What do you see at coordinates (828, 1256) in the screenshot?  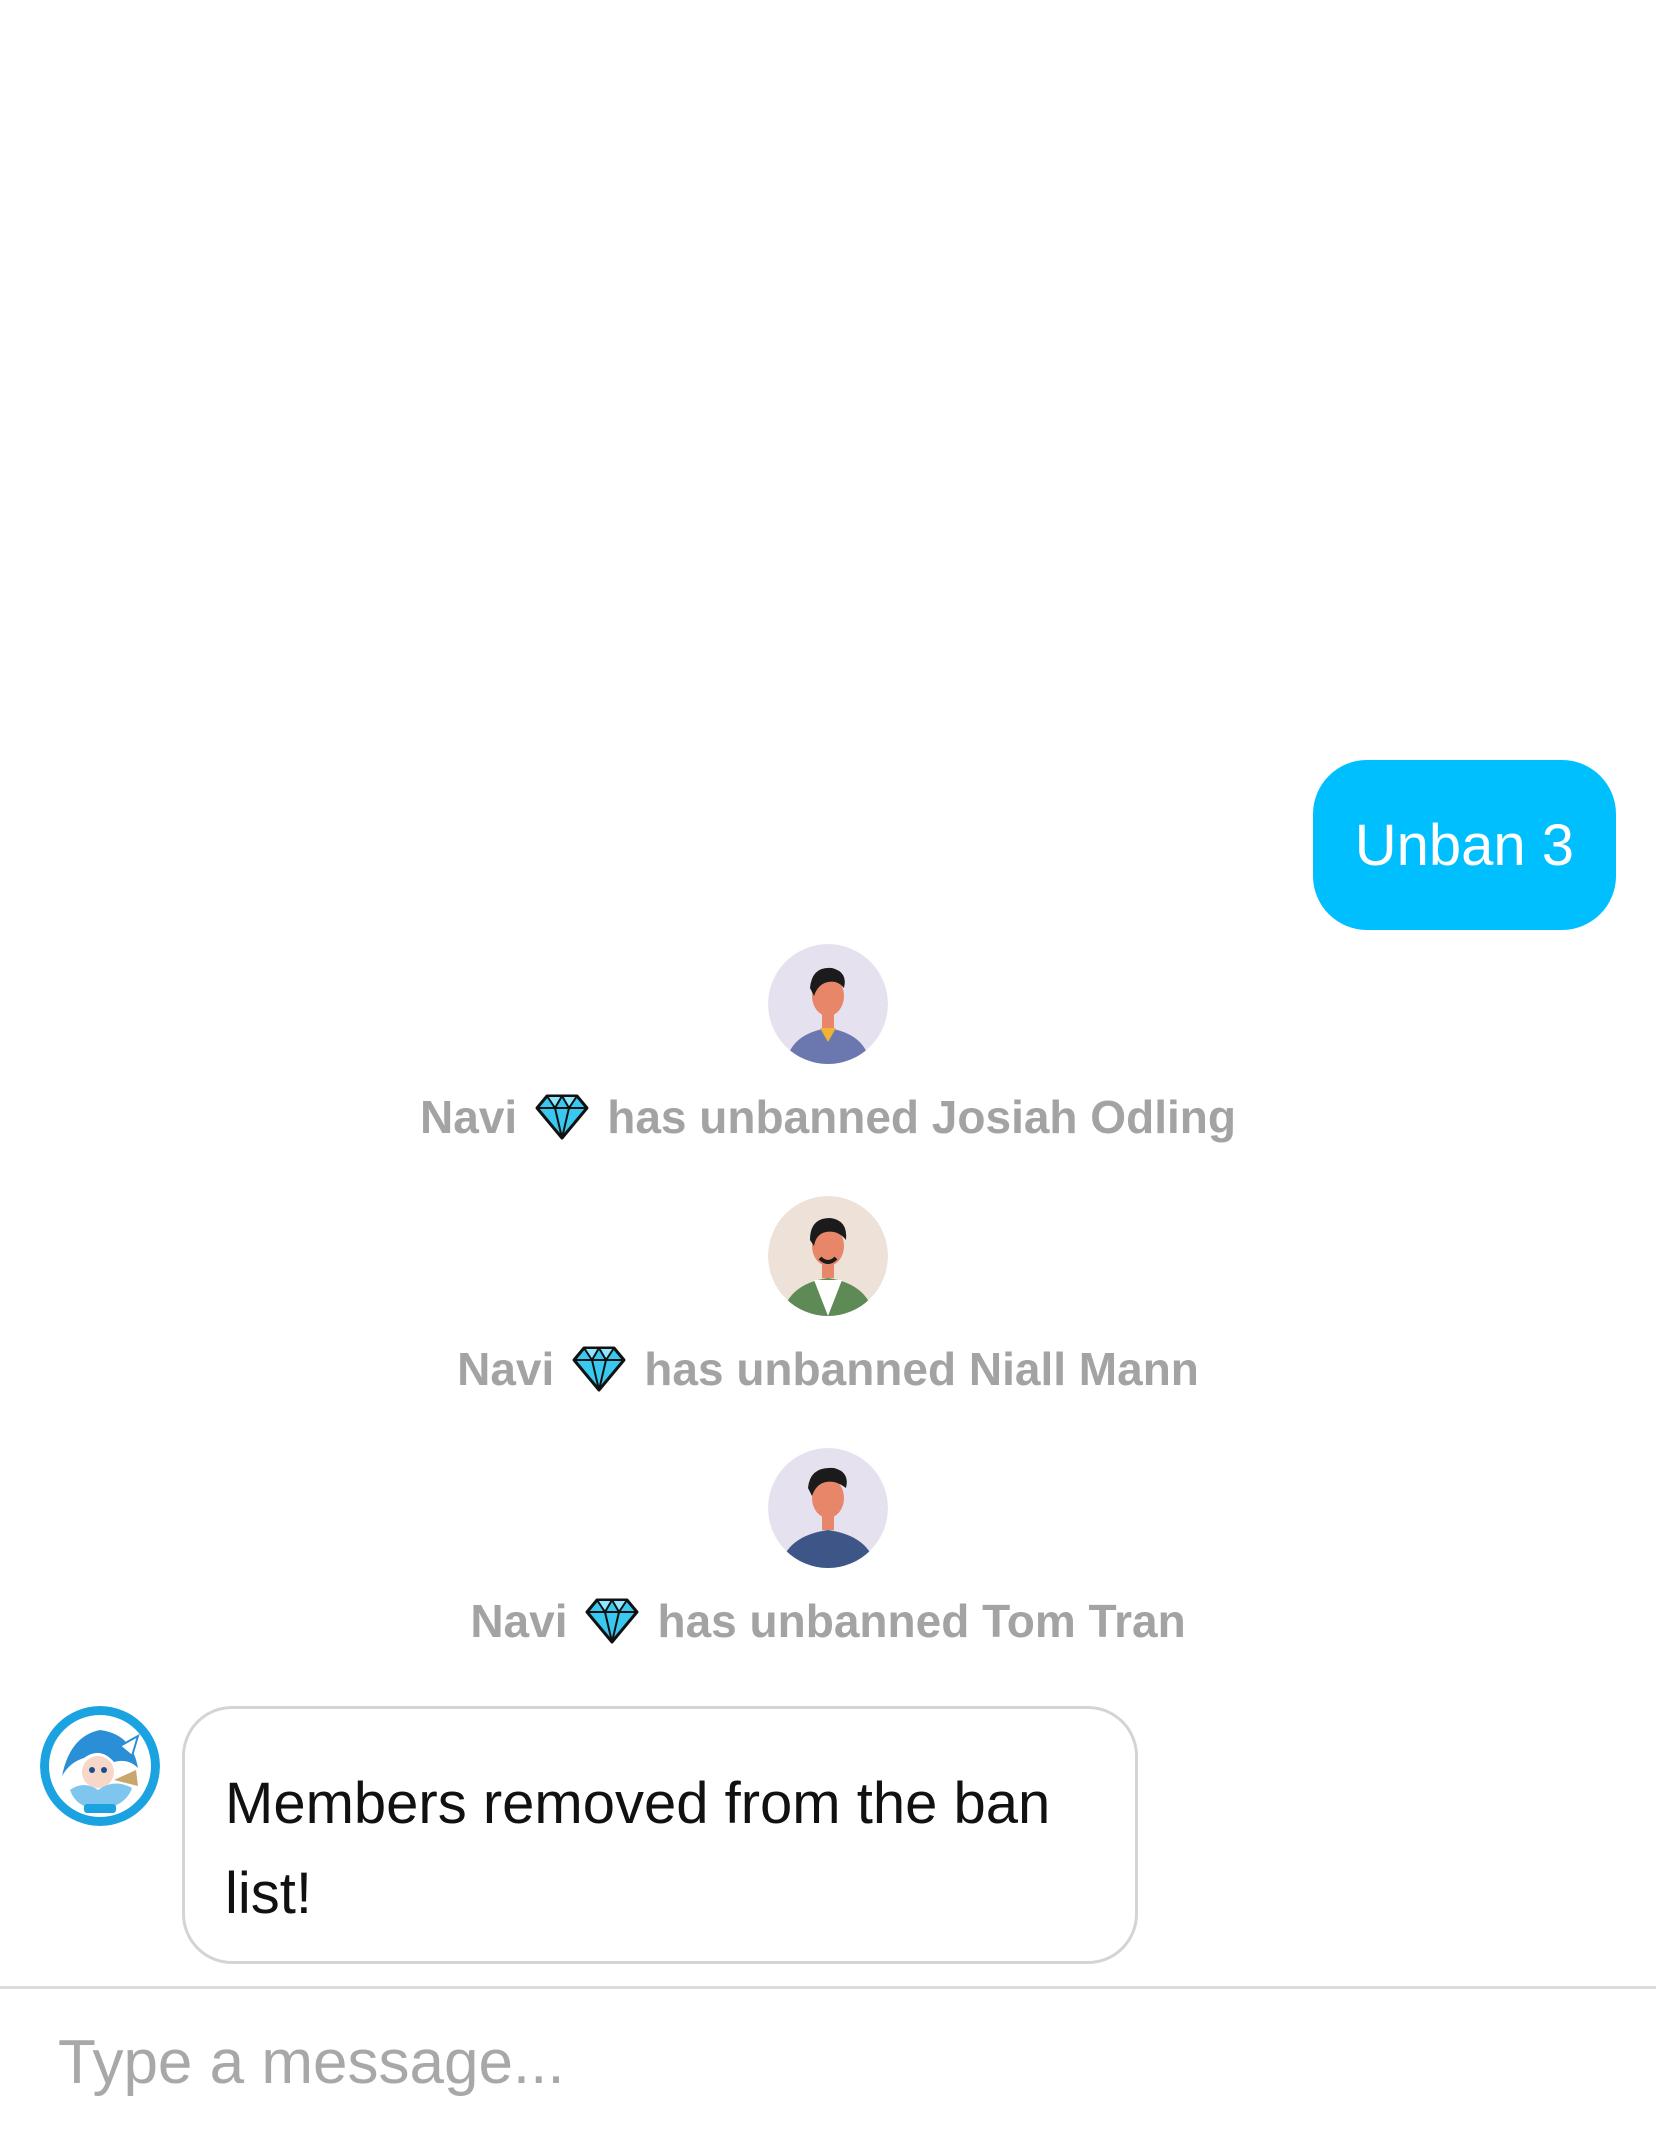 I see `user-avatar-niall-icon` at bounding box center [828, 1256].